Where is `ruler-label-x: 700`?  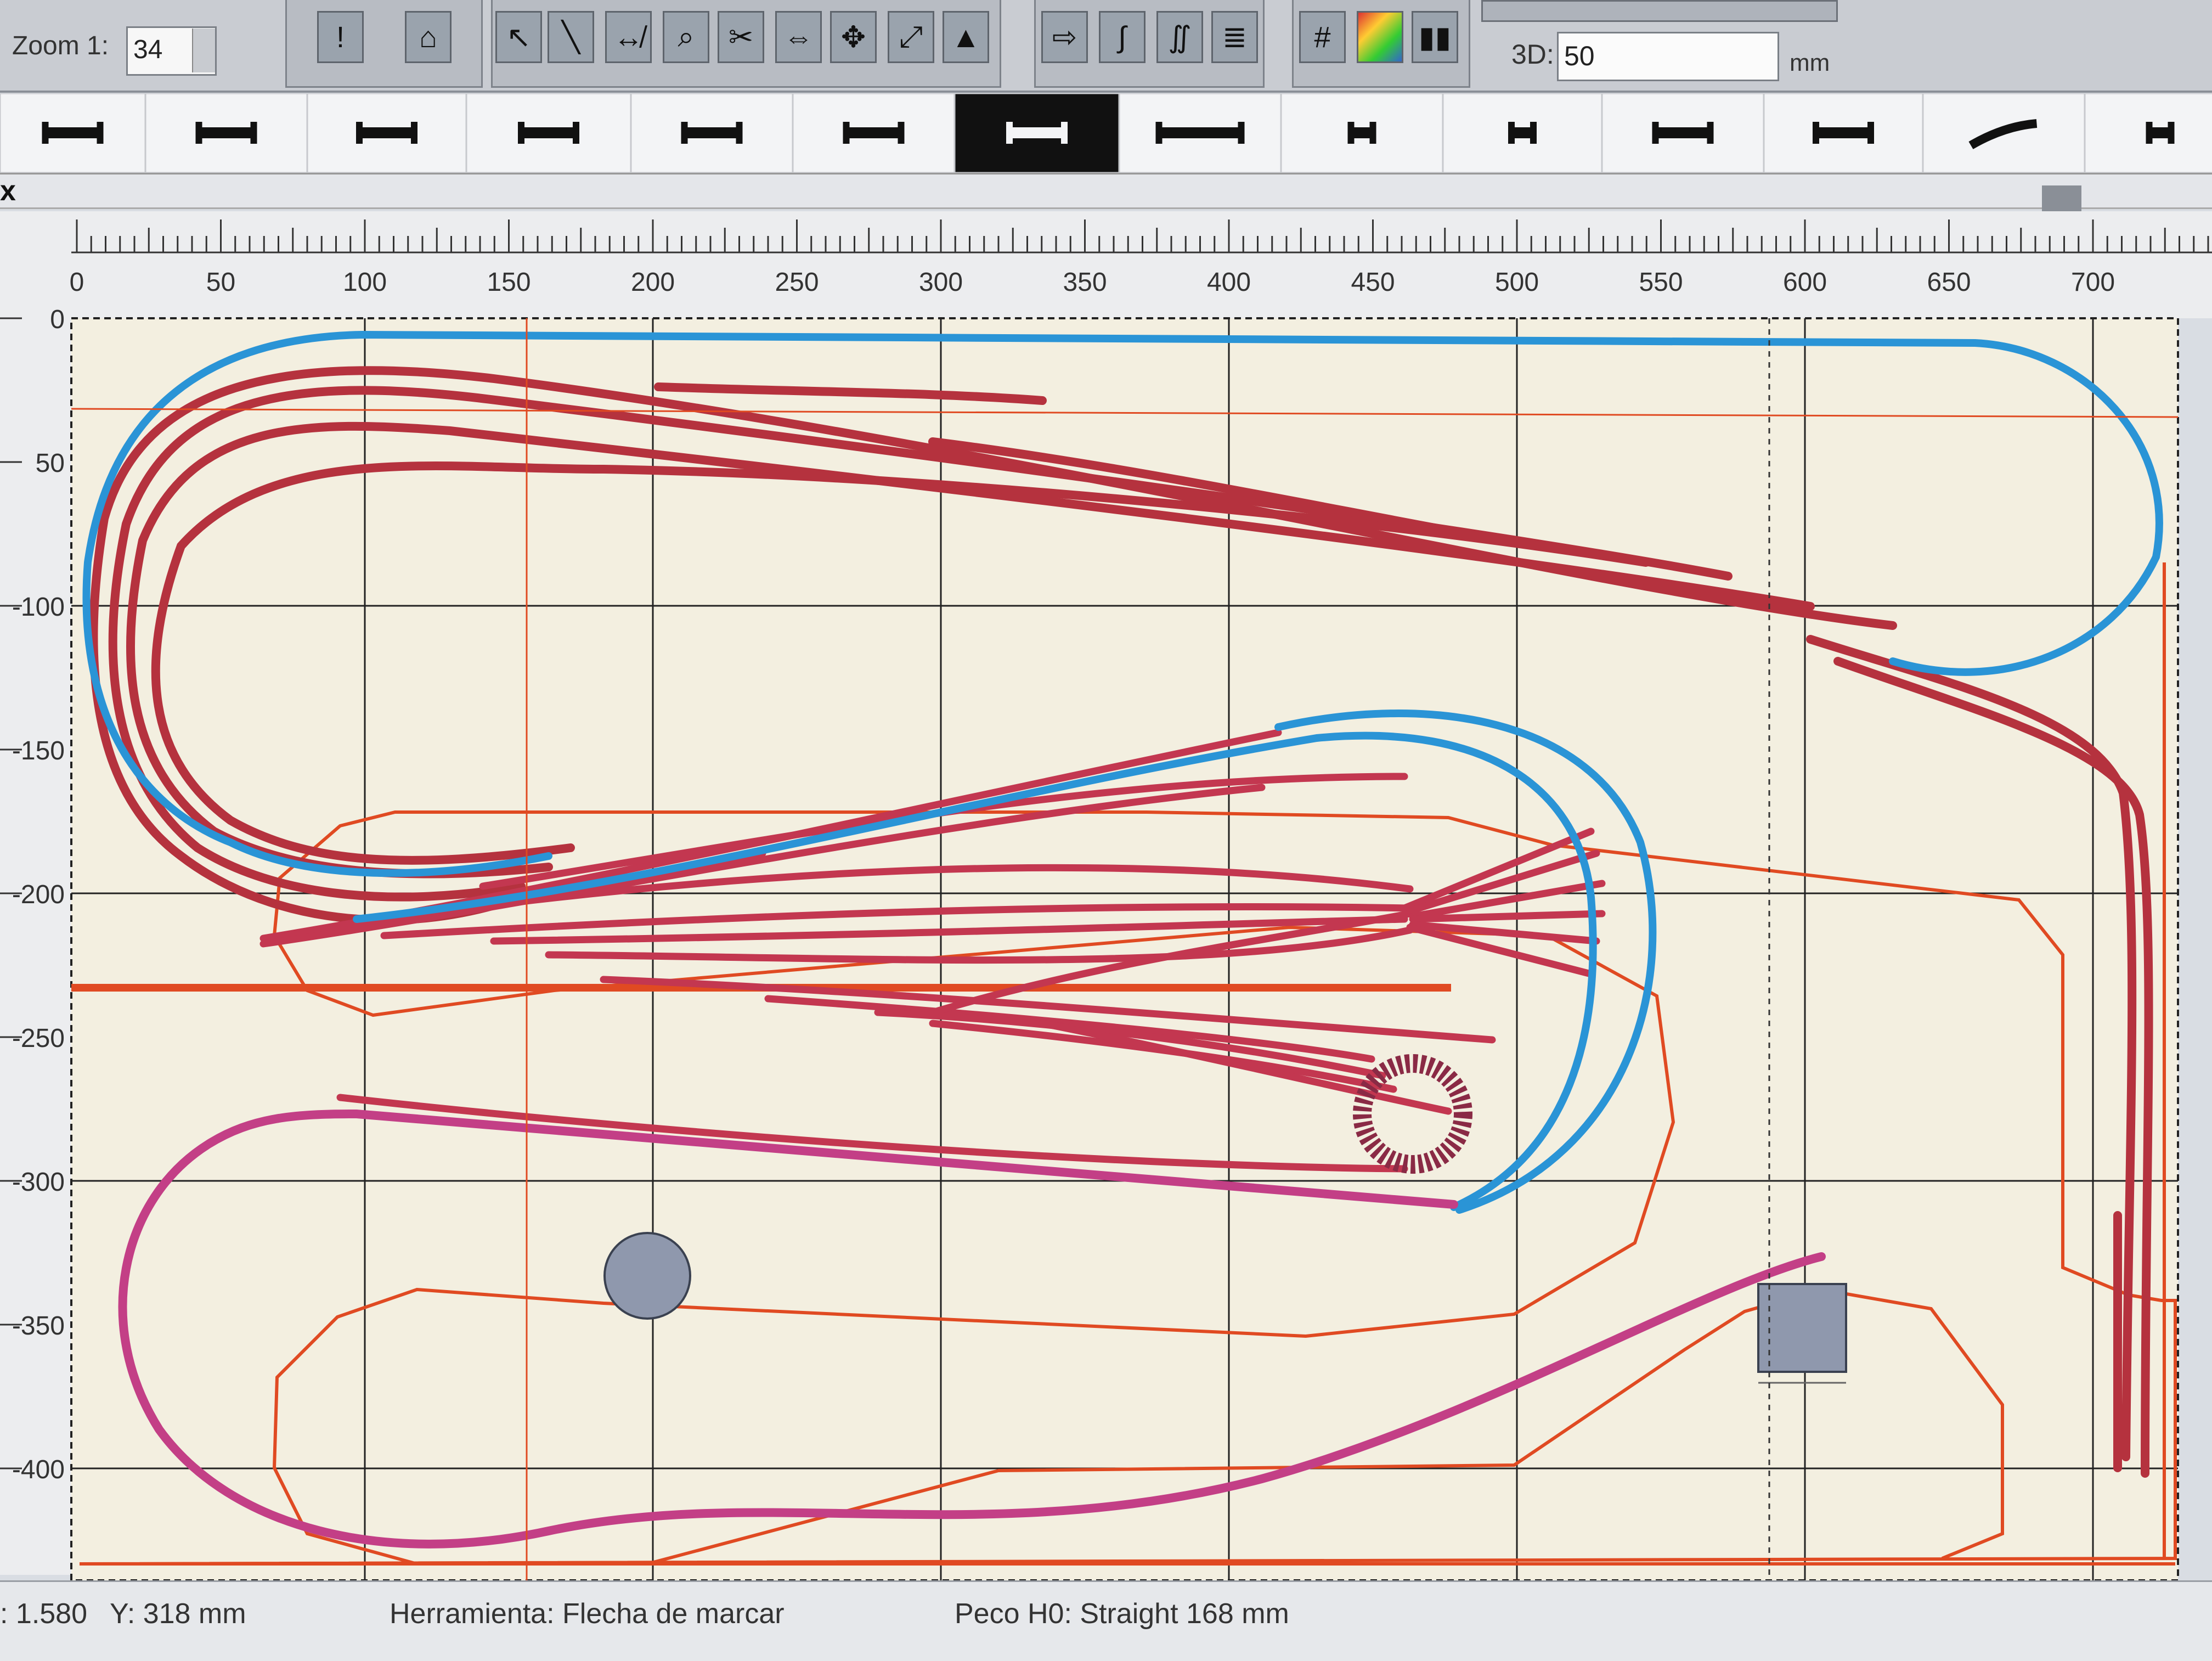
ruler-label-x: 700 is located at coordinates (2093, 282).